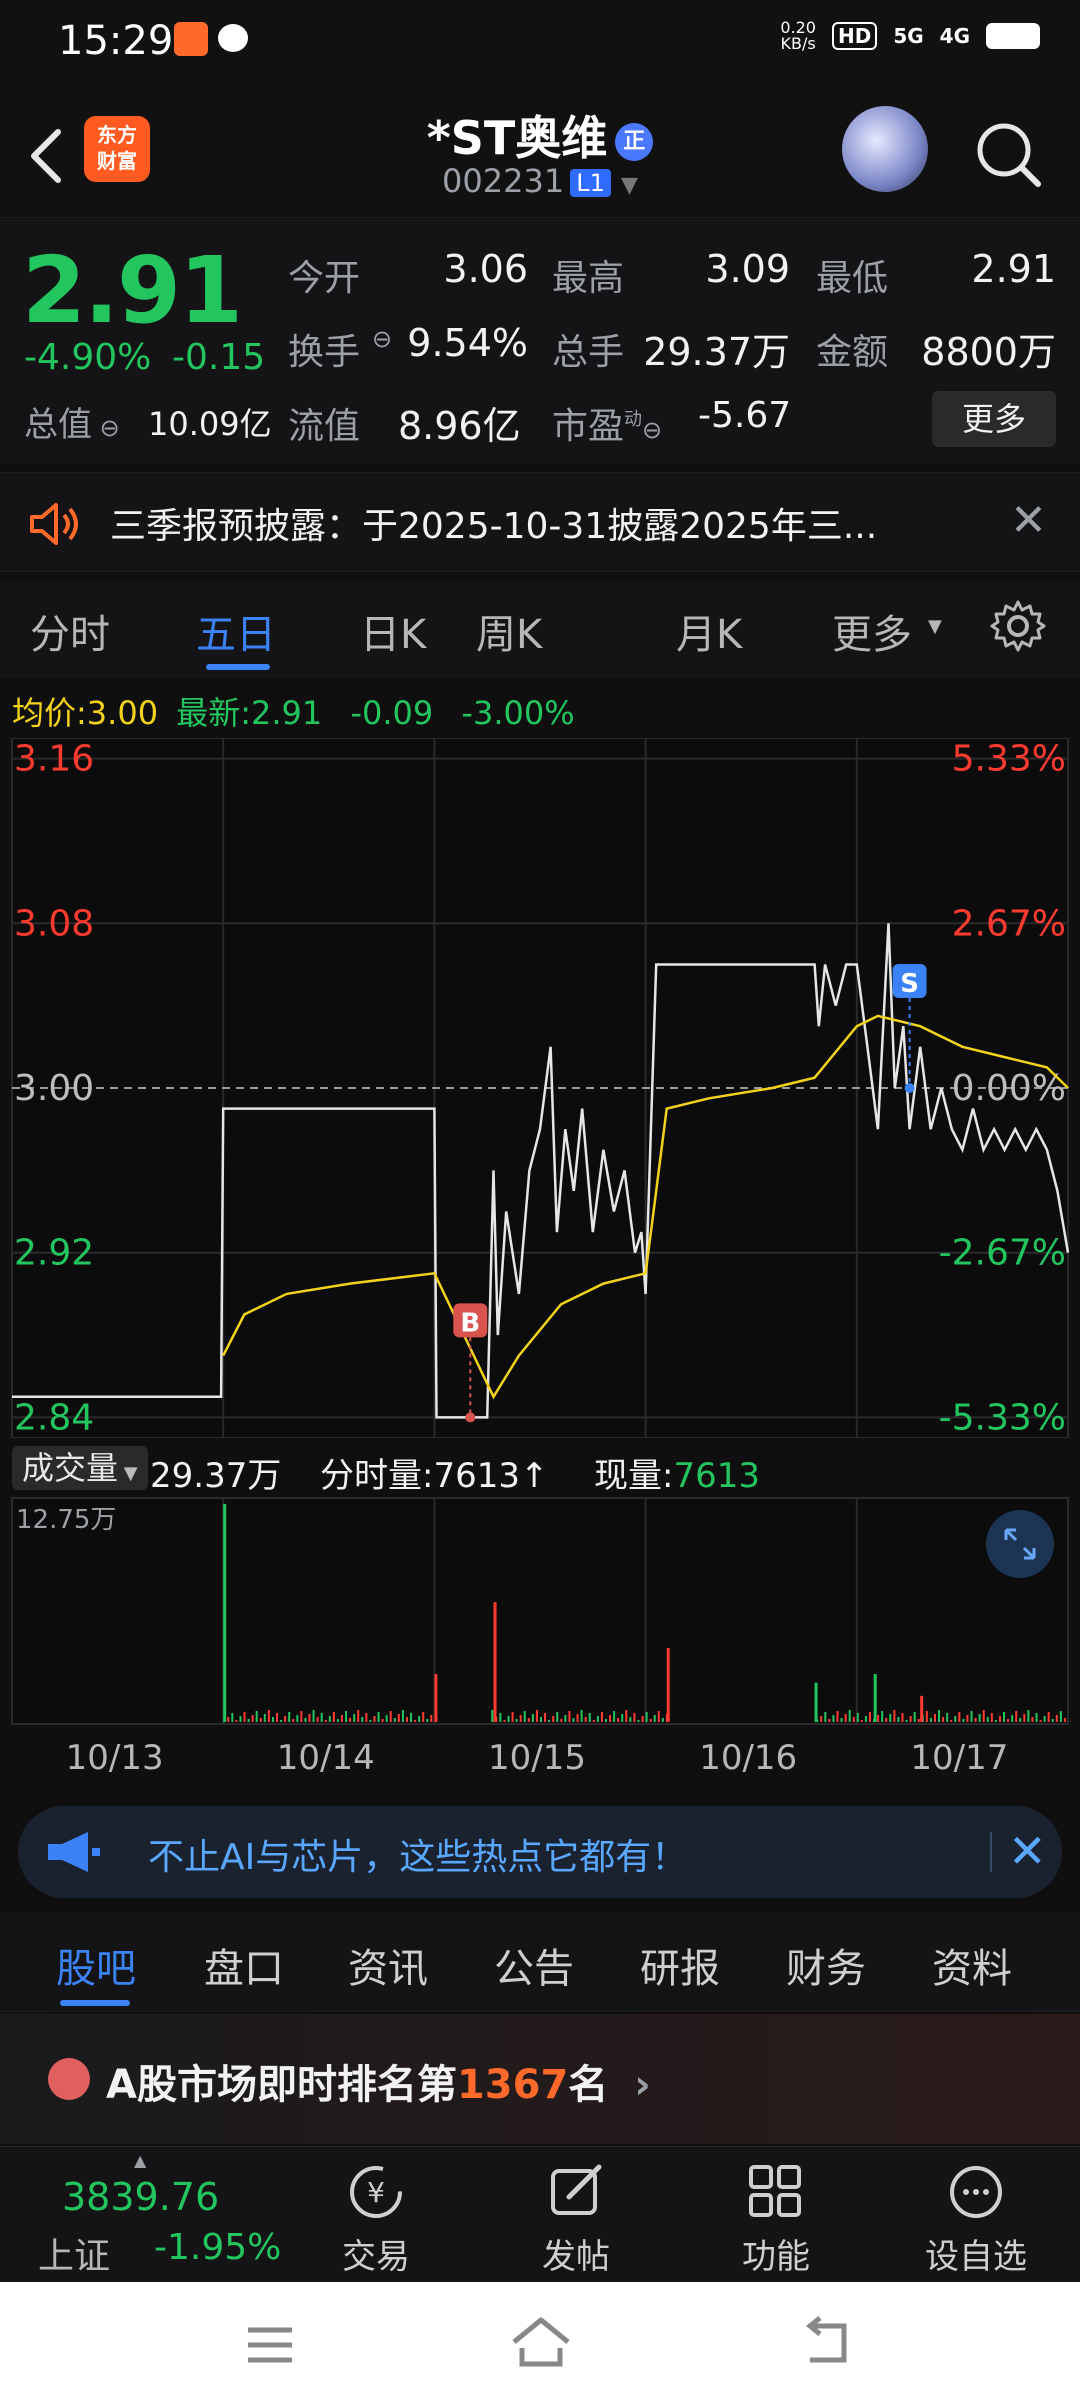  What do you see at coordinates (540, 1852) in the screenshot?
I see `promo-banner: 不止AI与芯片，这些热点它都有！ ✕` at bounding box center [540, 1852].